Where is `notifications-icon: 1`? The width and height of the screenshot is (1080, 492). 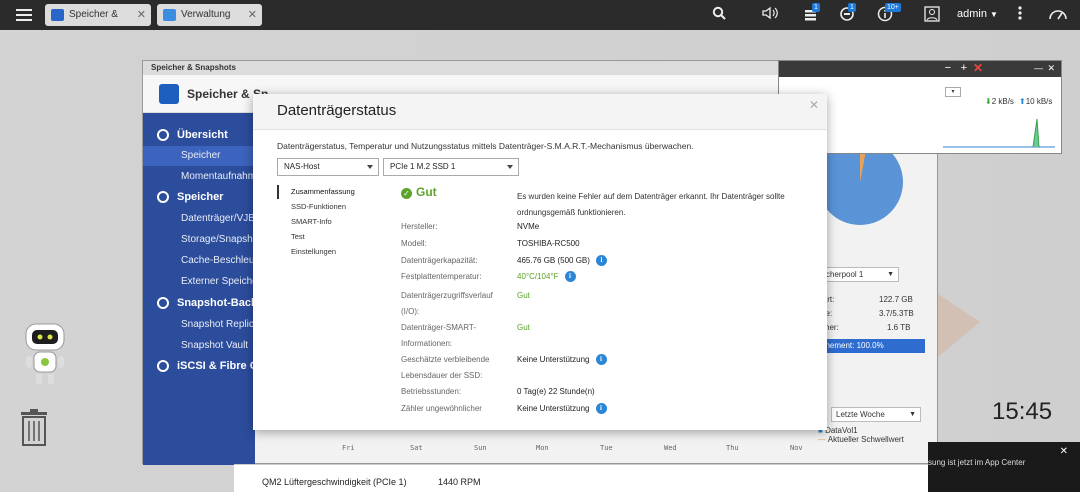 notifications-icon: 1 is located at coordinates (847, 13).